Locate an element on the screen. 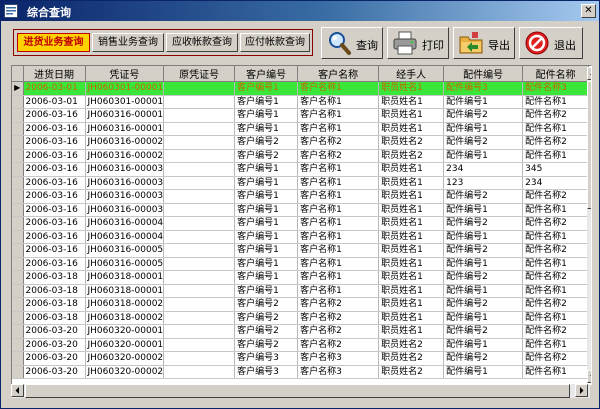  table-cell: 123 is located at coordinates (483, 183).